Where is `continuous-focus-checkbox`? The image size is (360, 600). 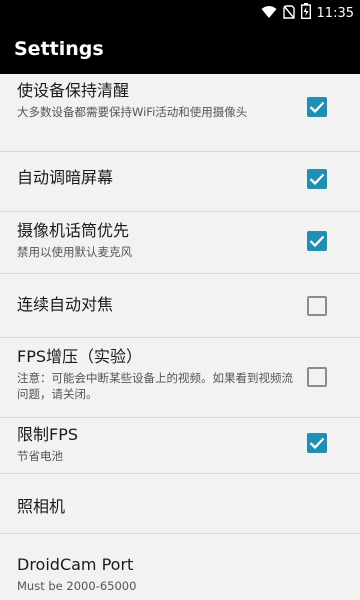 continuous-focus-checkbox is located at coordinates (317, 306).